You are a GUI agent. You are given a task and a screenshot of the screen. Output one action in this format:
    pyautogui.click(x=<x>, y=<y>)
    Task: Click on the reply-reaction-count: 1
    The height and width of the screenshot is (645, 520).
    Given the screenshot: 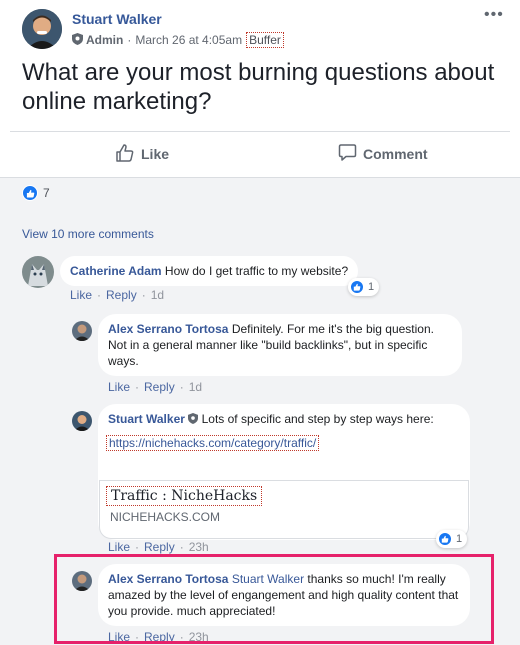 What is the action you would take?
    pyautogui.click(x=459, y=539)
    